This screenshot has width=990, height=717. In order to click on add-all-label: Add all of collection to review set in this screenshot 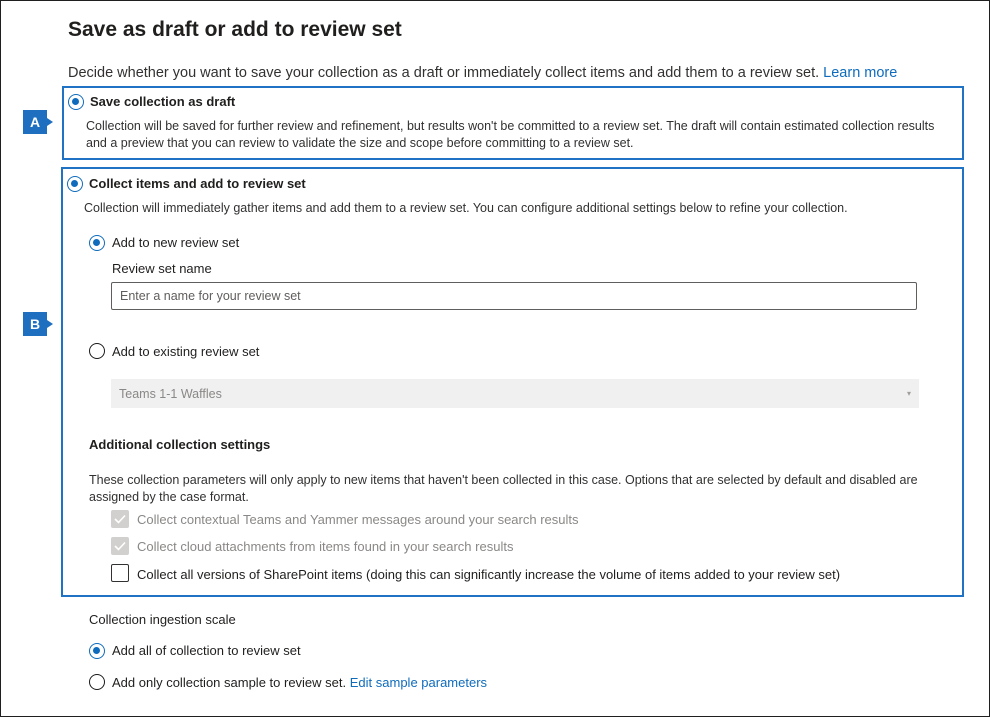, I will do `click(206, 650)`.